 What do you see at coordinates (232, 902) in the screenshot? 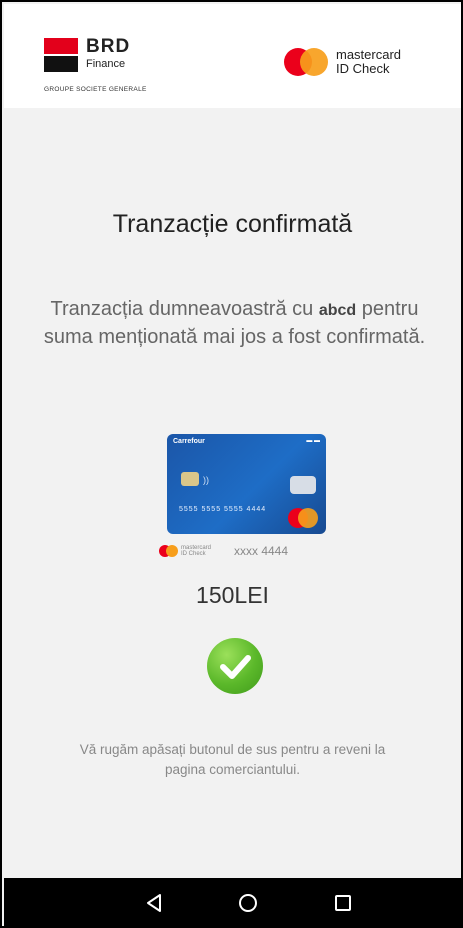
I see `android-nav-bar` at bounding box center [232, 902].